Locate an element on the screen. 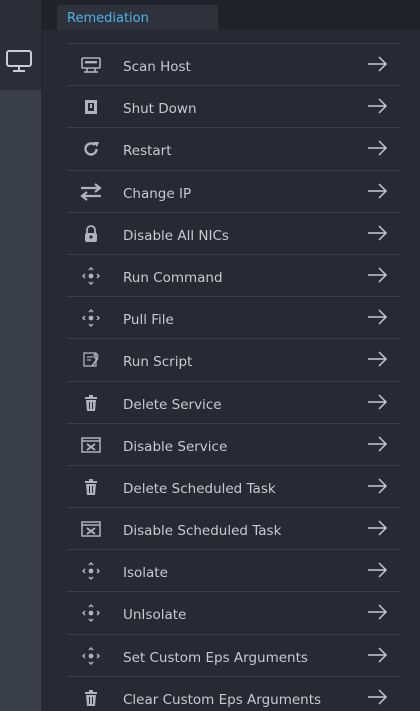 This screenshot has height=711, width=420. left-sidebar is located at coordinates (20, 355).